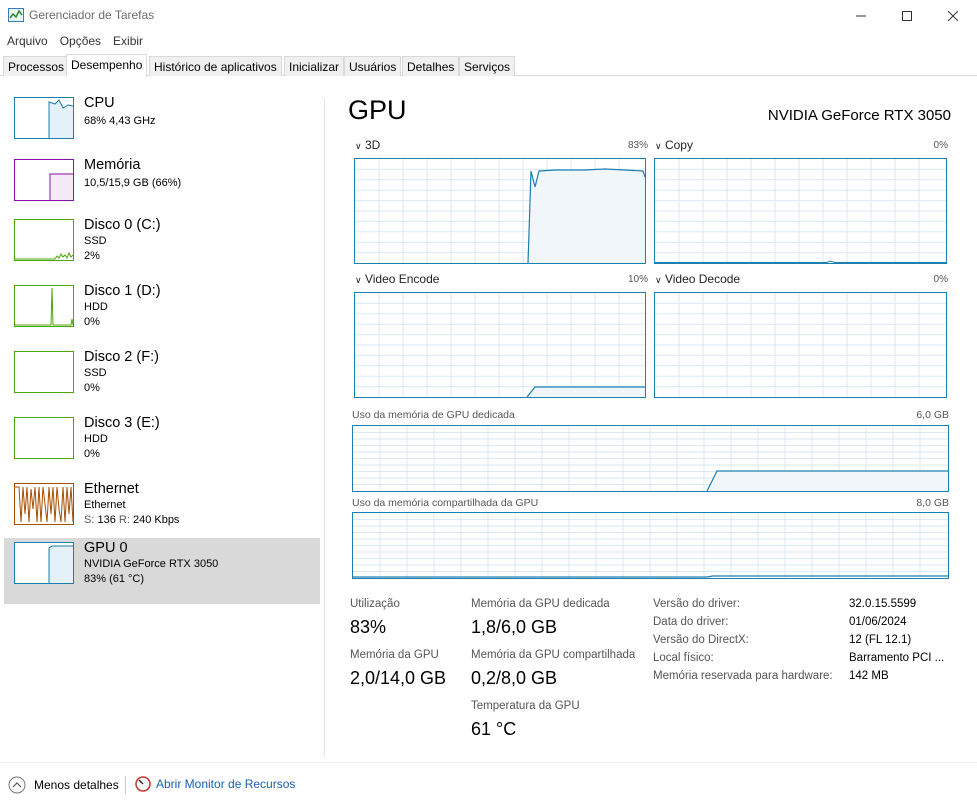 This screenshot has width=977, height=810. Describe the element at coordinates (122, 225) in the screenshot. I see `resource-name: Disco 0 (C:)` at that location.